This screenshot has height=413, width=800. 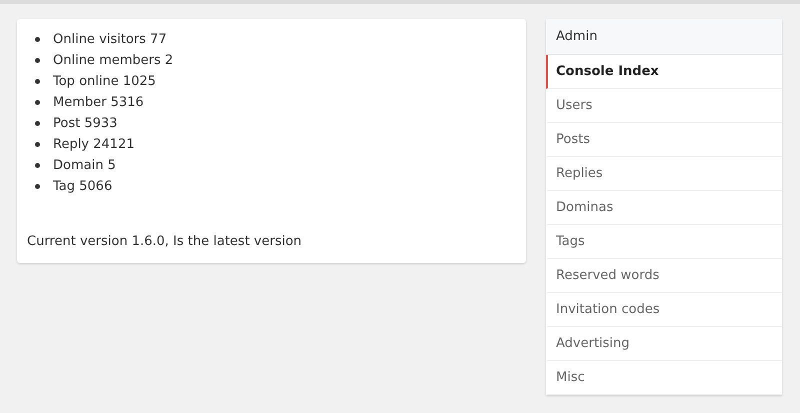 What do you see at coordinates (113, 60) in the screenshot?
I see `stat-text: Online members 2` at bounding box center [113, 60].